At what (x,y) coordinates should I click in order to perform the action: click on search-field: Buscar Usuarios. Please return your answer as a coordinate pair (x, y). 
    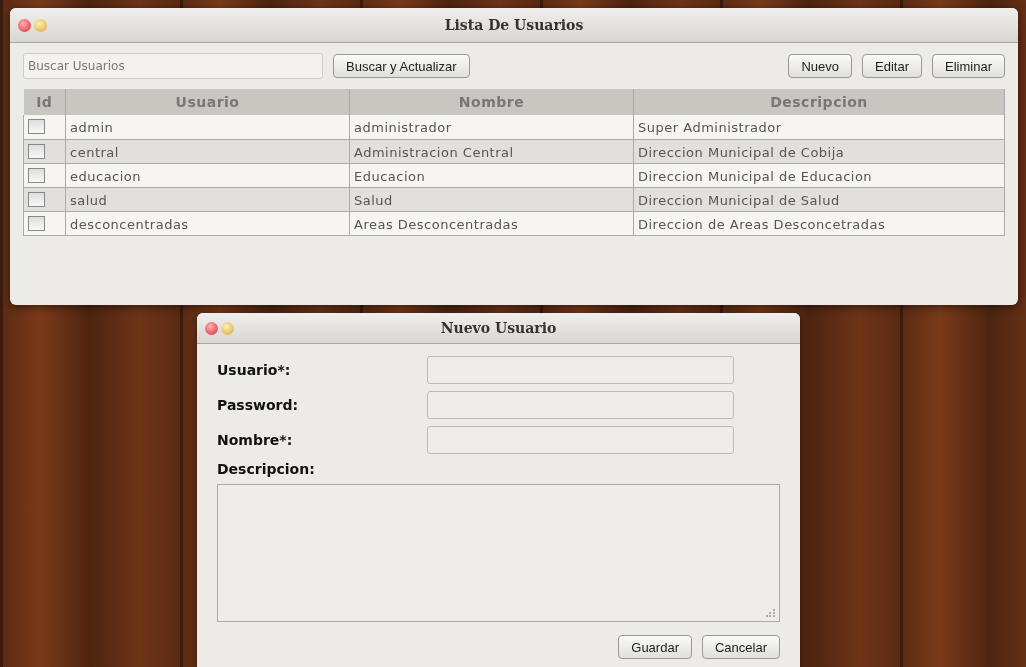
    Looking at the image, I should click on (173, 66).